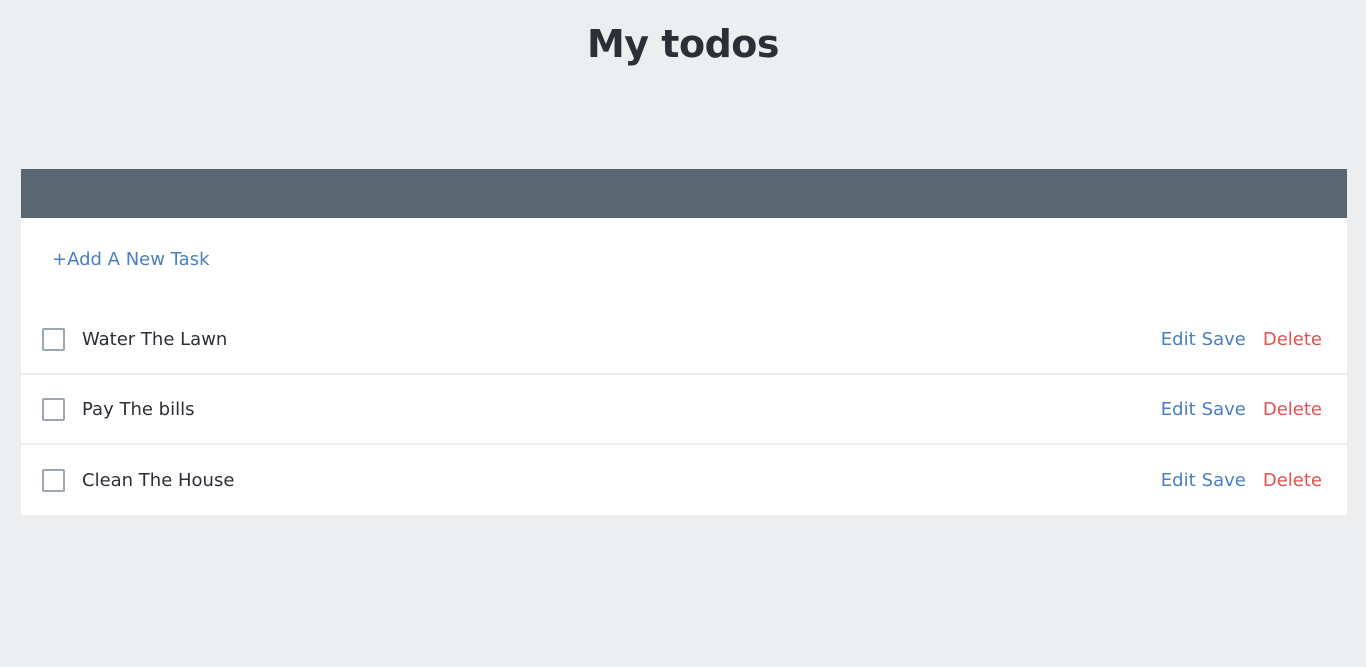  Describe the element at coordinates (131, 259) in the screenshot. I see `add-task-link: +Add A New Task` at that location.